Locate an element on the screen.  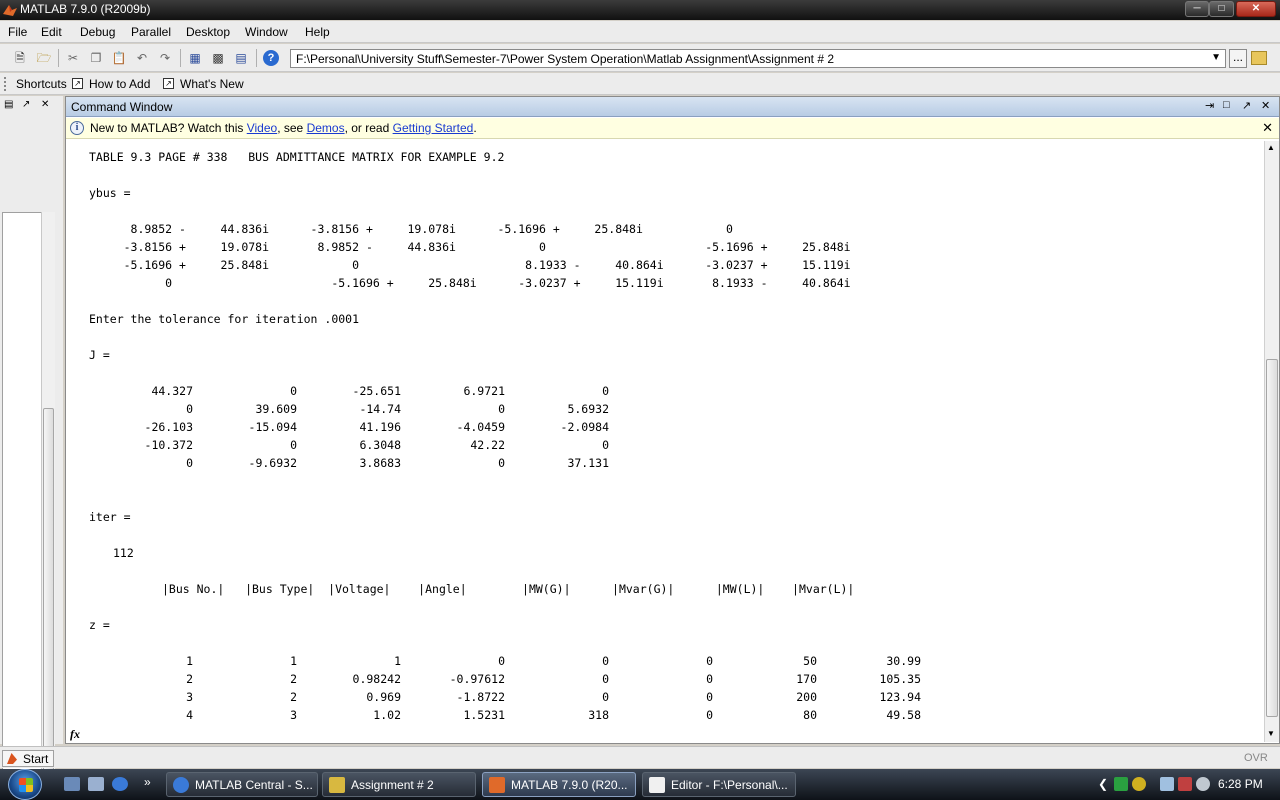
command-window-scrollbar: ▲ ▼ is located at coordinates (1271, 441).